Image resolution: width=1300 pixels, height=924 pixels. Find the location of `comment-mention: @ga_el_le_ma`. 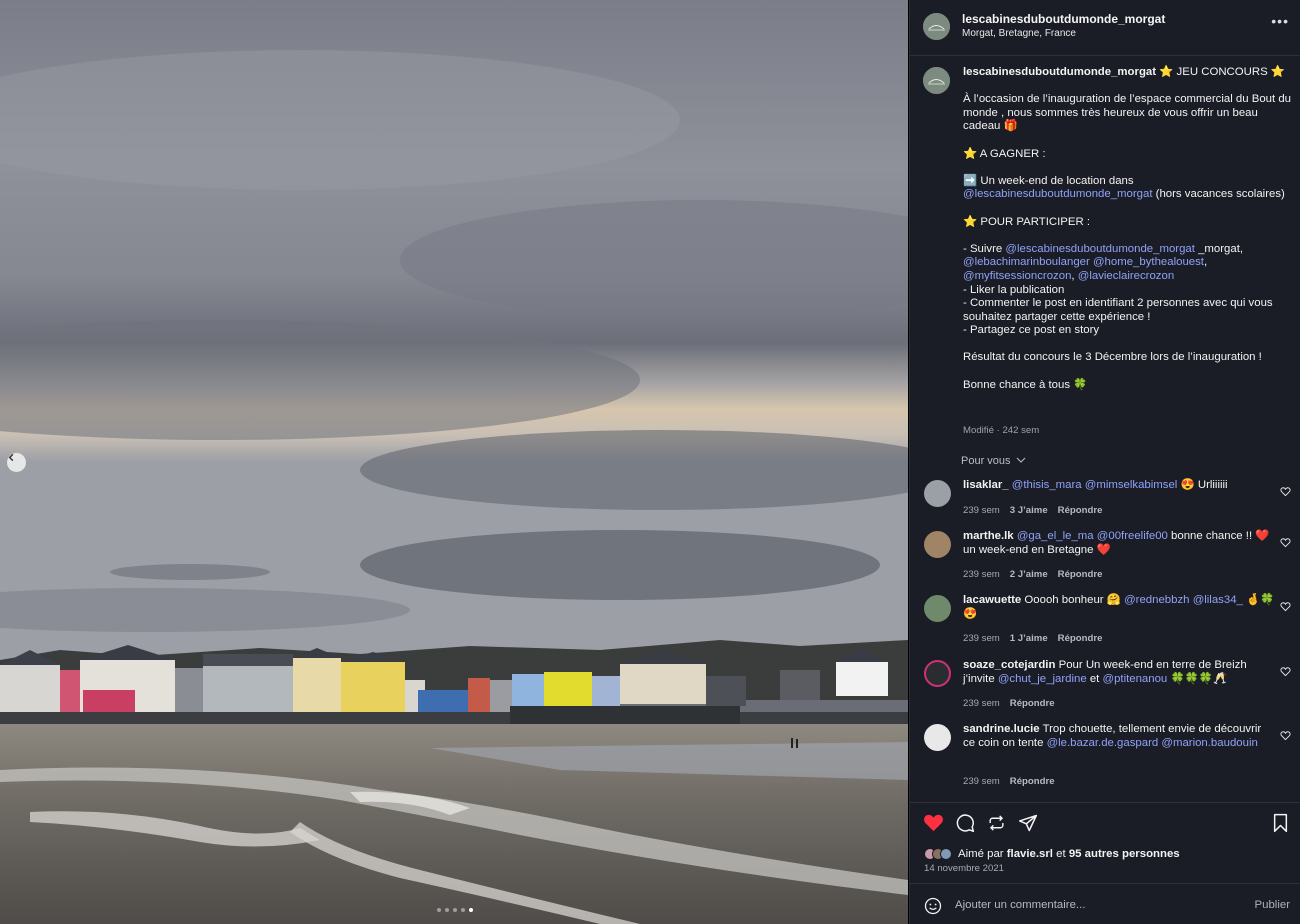

comment-mention: @ga_el_le_ma is located at coordinates (1055, 536).